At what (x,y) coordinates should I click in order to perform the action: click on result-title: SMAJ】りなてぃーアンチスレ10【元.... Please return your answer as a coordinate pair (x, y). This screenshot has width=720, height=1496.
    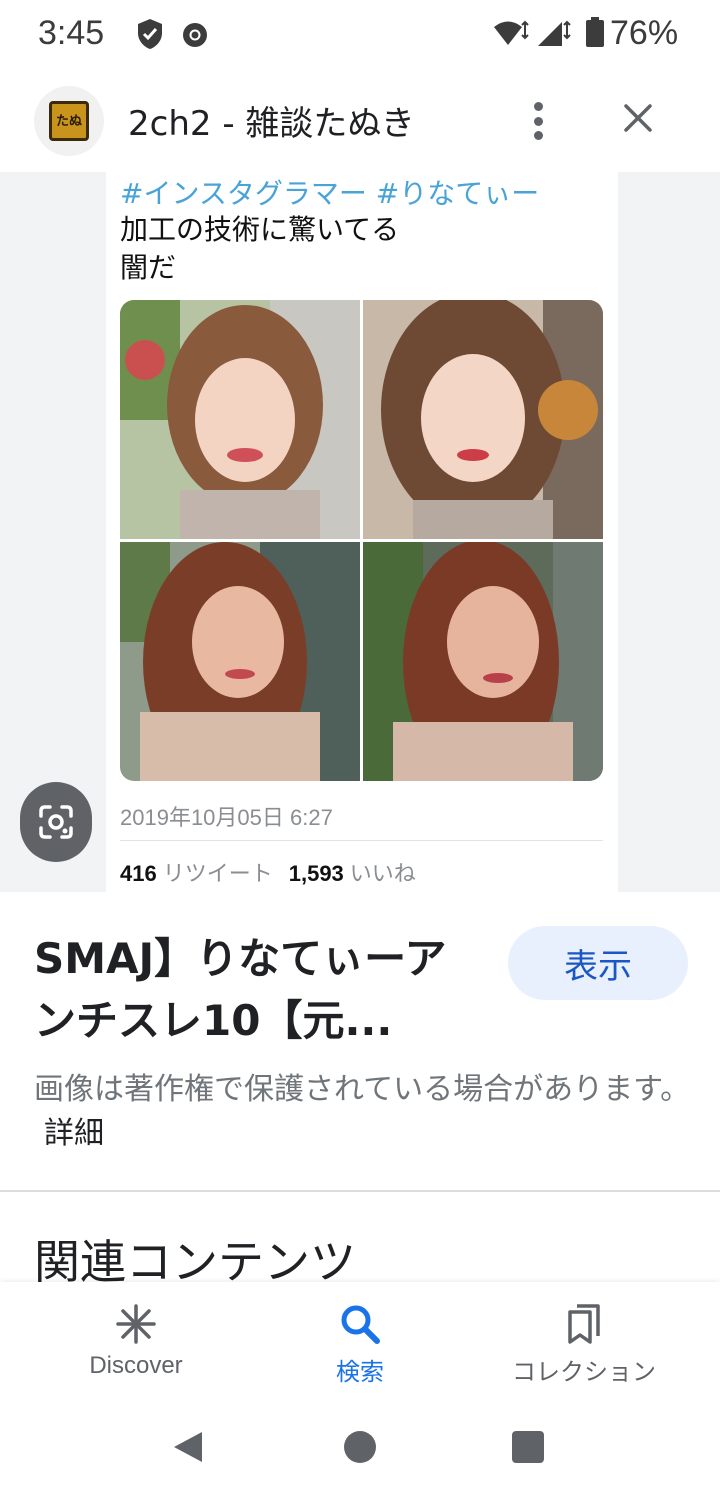
    Looking at the image, I should click on (259, 990).